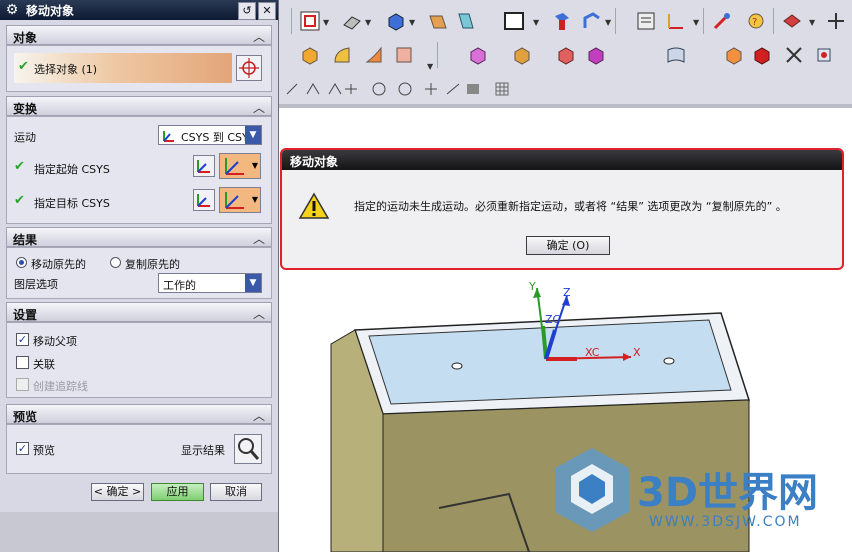 Image resolution: width=852 pixels, height=552 pixels. Describe the element at coordinates (12, 10) in the screenshot. I see `gear-icon: ⚙` at that location.